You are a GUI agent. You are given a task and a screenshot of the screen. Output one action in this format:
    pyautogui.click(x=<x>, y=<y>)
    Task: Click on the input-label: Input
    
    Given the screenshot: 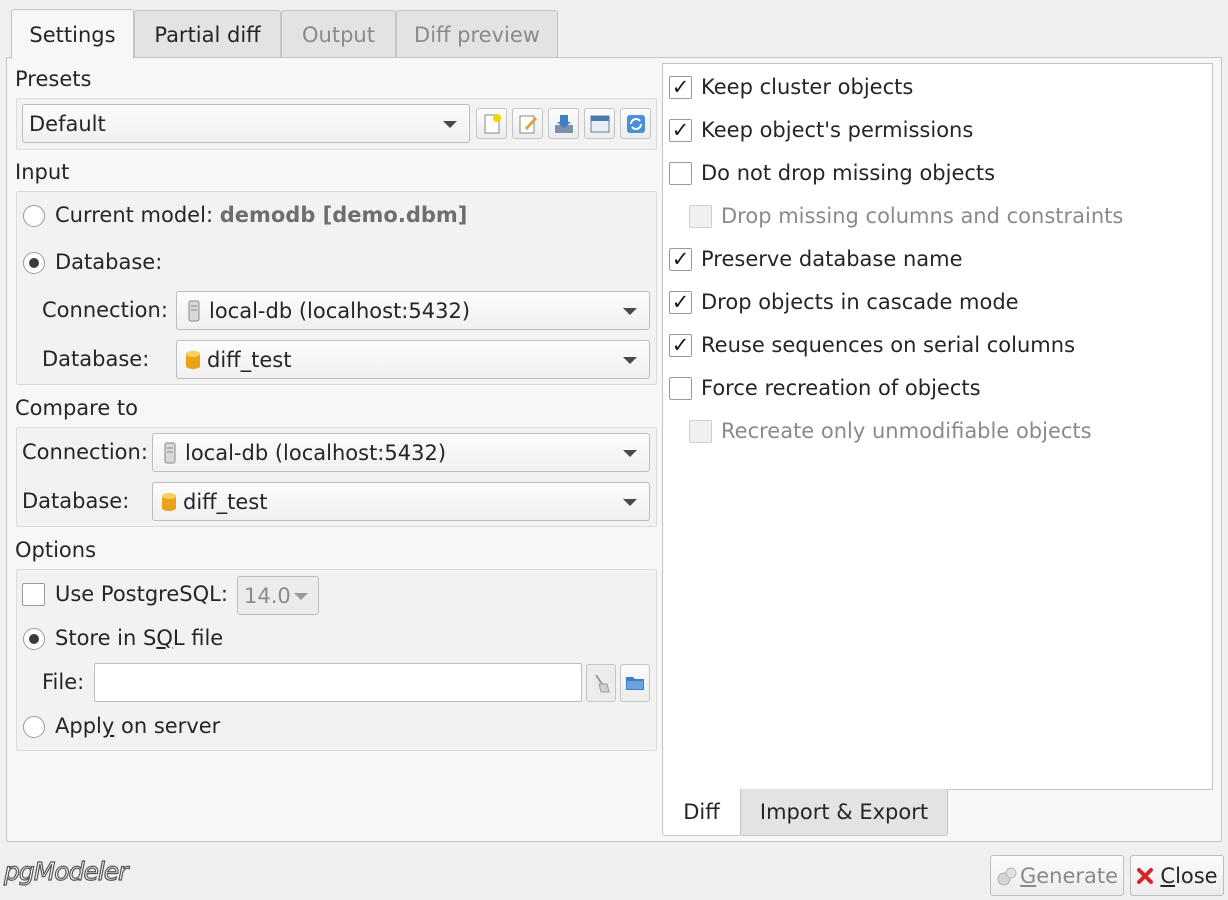 What is the action you would take?
    pyautogui.click(x=42, y=172)
    